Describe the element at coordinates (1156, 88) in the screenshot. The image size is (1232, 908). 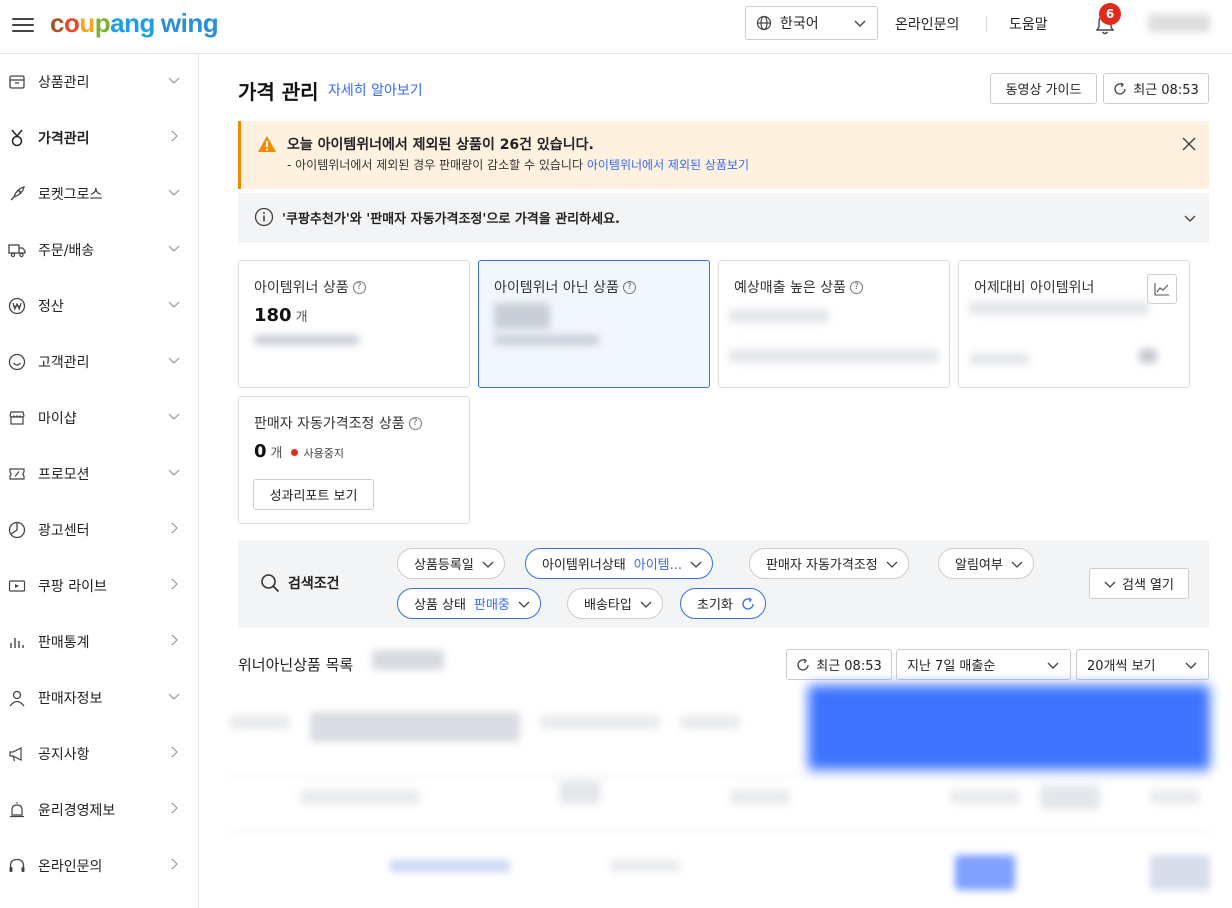
I see `refresh-button: 최근 08:53` at that location.